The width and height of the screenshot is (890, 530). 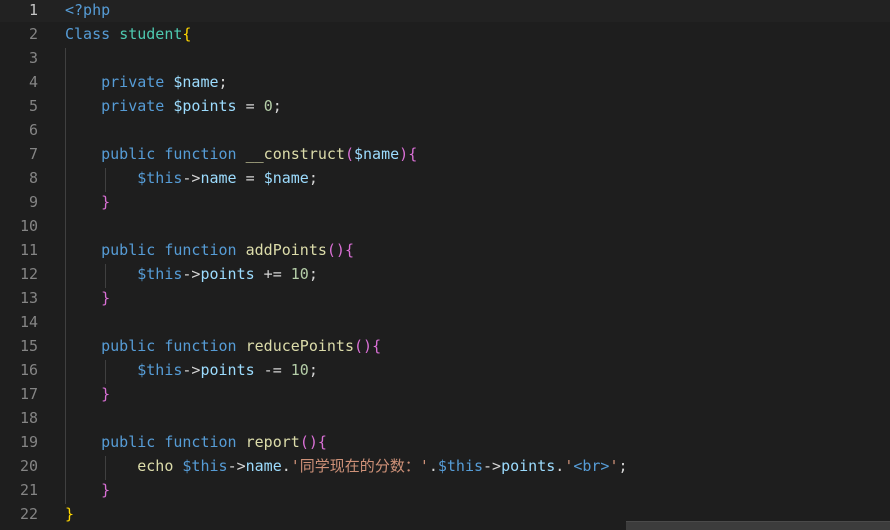 I want to click on code-token: ), so click(x=404, y=154).